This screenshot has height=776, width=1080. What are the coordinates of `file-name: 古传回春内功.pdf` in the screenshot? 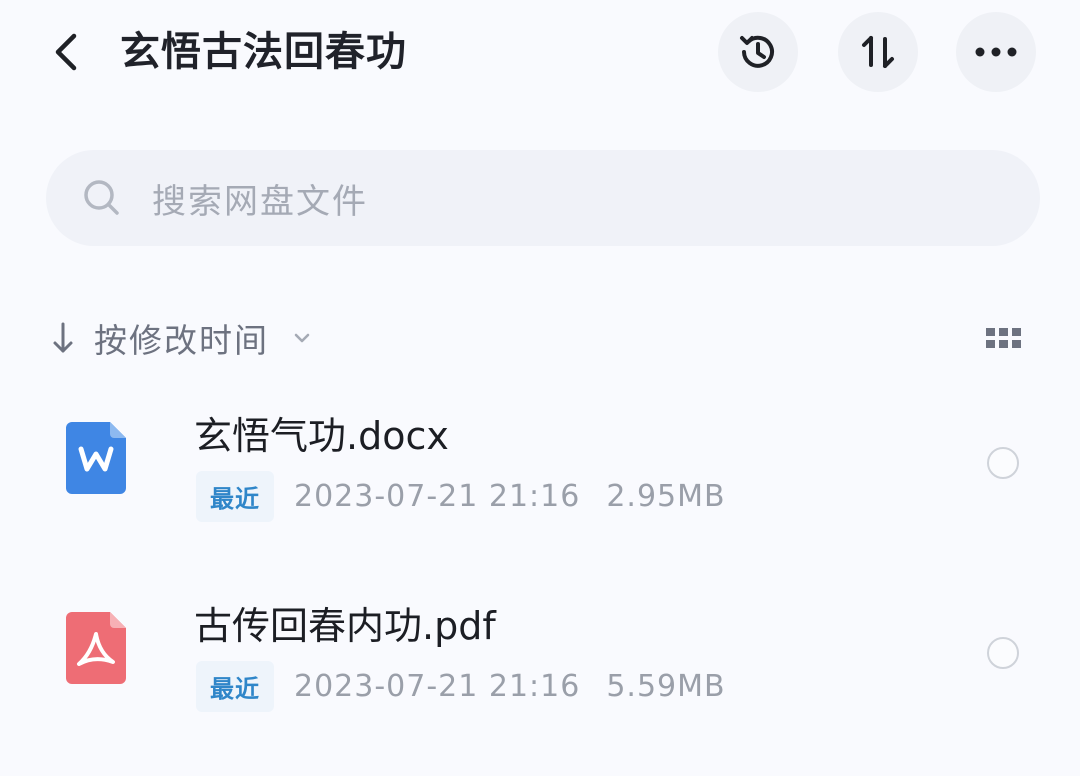 It's located at (345, 626).